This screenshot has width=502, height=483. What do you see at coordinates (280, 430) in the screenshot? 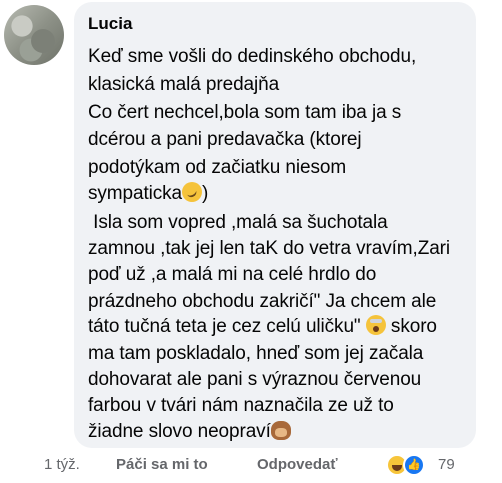
I see `speak-no-evil-monkey-emoji-icon` at bounding box center [280, 430].